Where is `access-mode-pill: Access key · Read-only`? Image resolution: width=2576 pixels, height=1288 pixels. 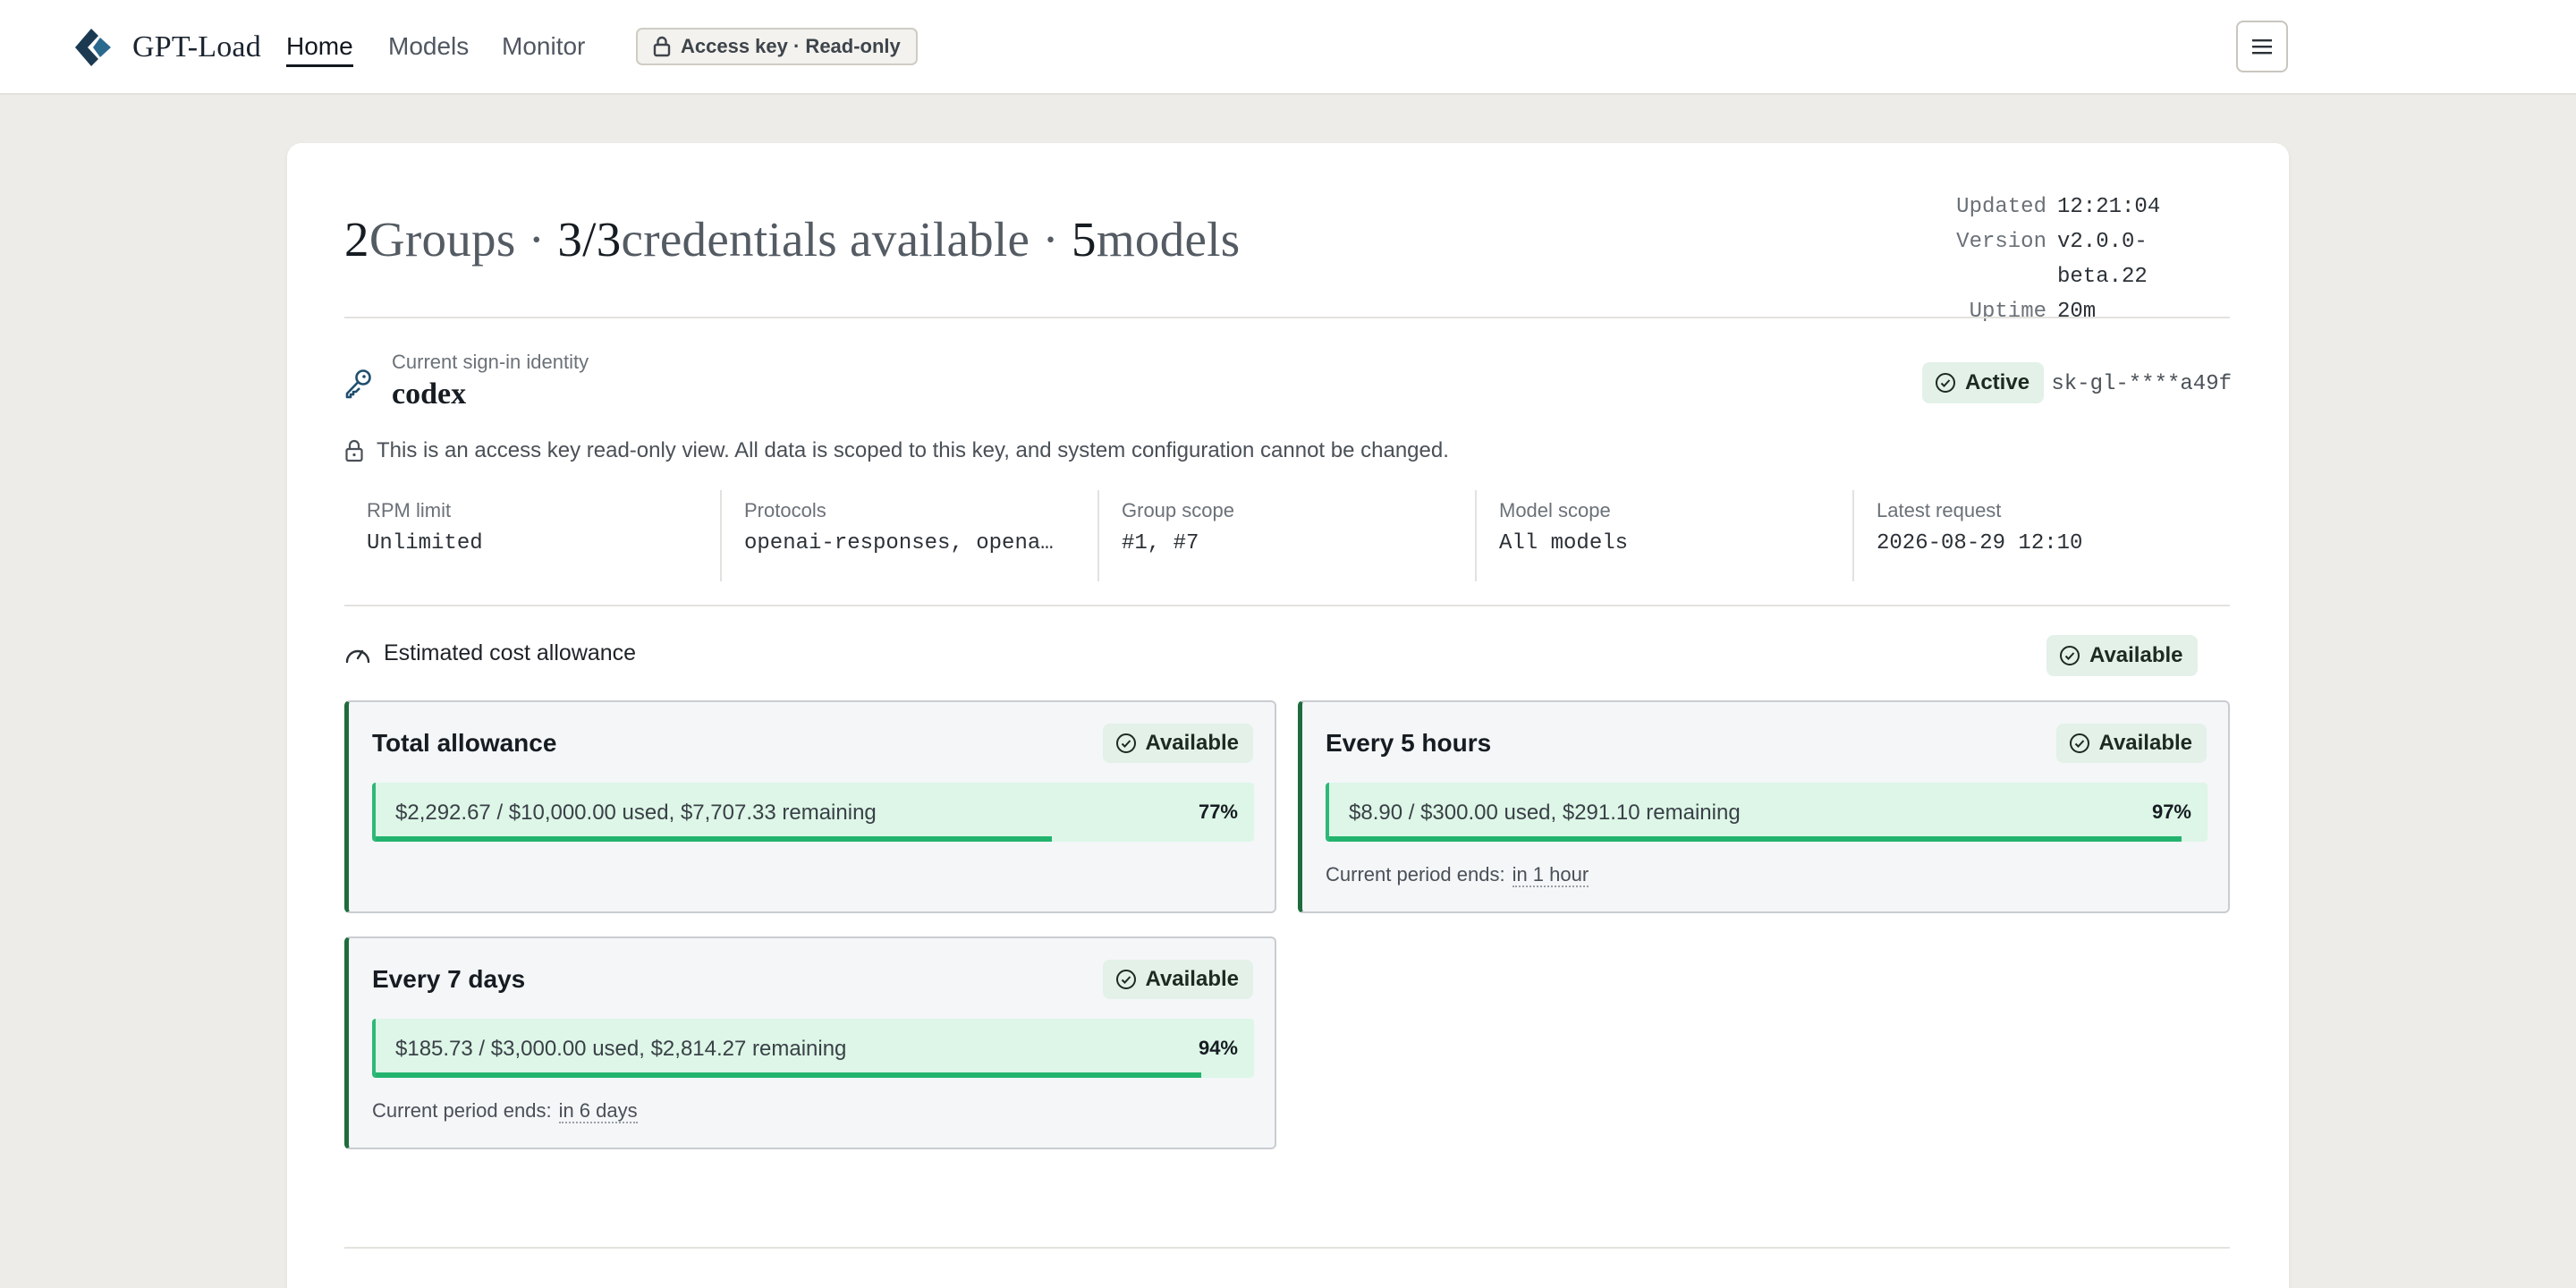
access-mode-pill: Access key · Read-only is located at coordinates (777, 46).